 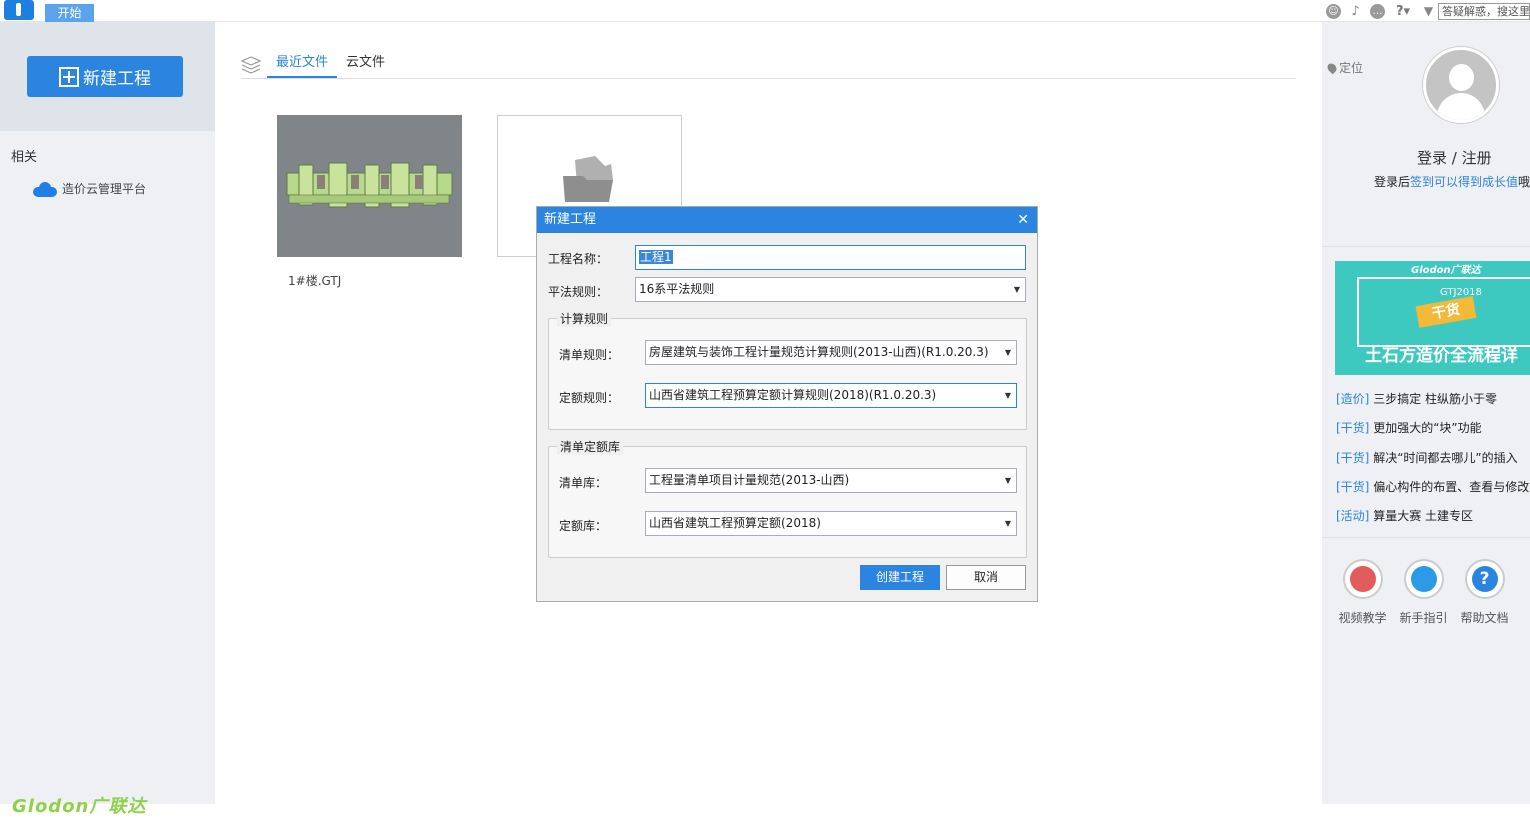 What do you see at coordinates (104, 189) in the screenshot?
I see `cloud-platform-label: 造价云管理平台` at bounding box center [104, 189].